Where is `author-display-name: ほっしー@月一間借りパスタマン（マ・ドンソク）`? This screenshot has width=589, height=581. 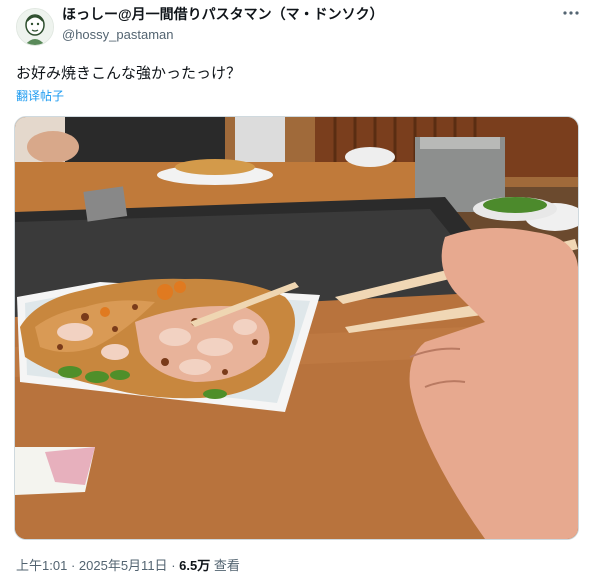 author-display-name: ほっしー@月一間借りパスタマン（マ・ドンソク） is located at coordinates (223, 14).